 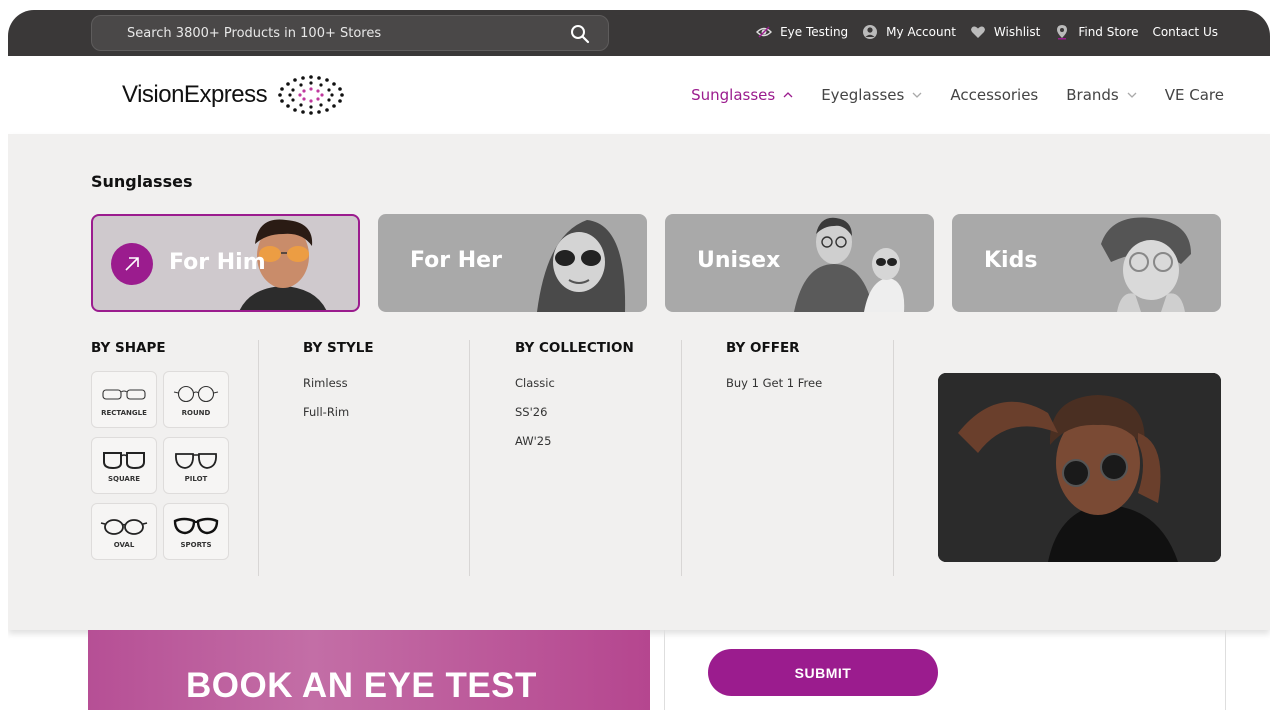 I want to click on shape-sports: SPORTS, so click(x=196, y=531).